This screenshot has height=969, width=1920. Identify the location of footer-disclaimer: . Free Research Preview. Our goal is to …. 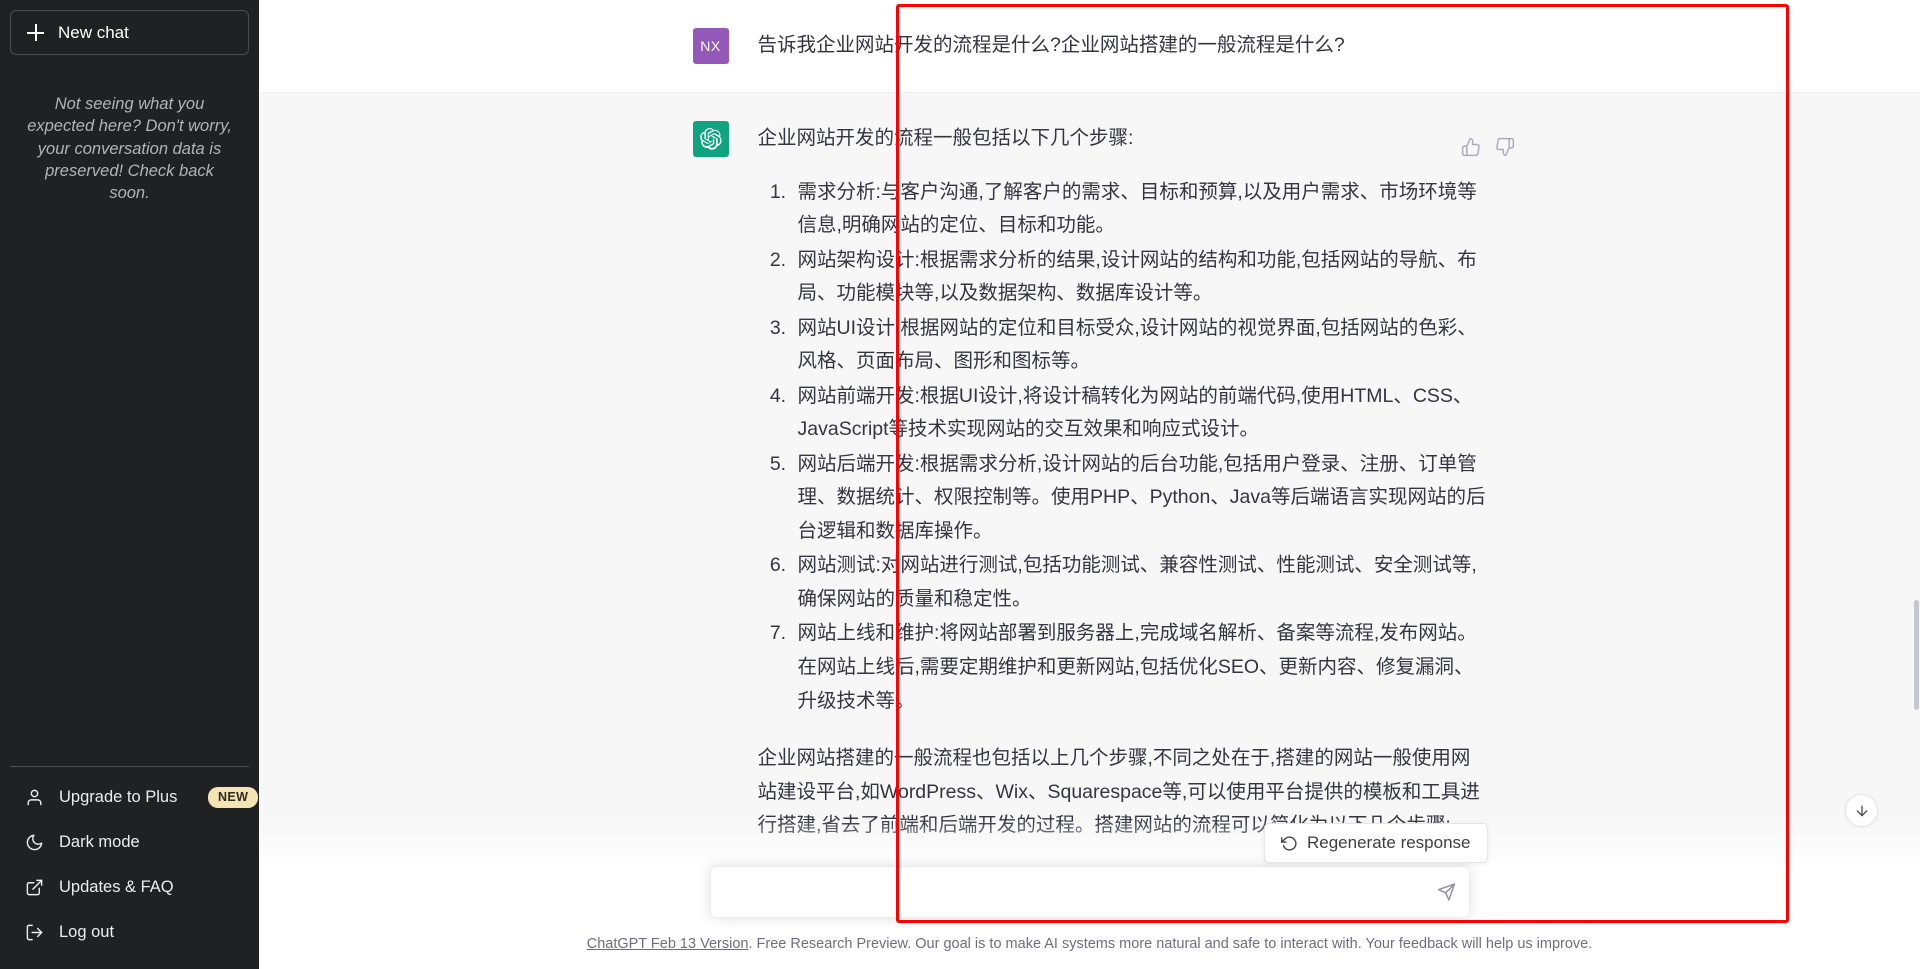
(1170, 944).